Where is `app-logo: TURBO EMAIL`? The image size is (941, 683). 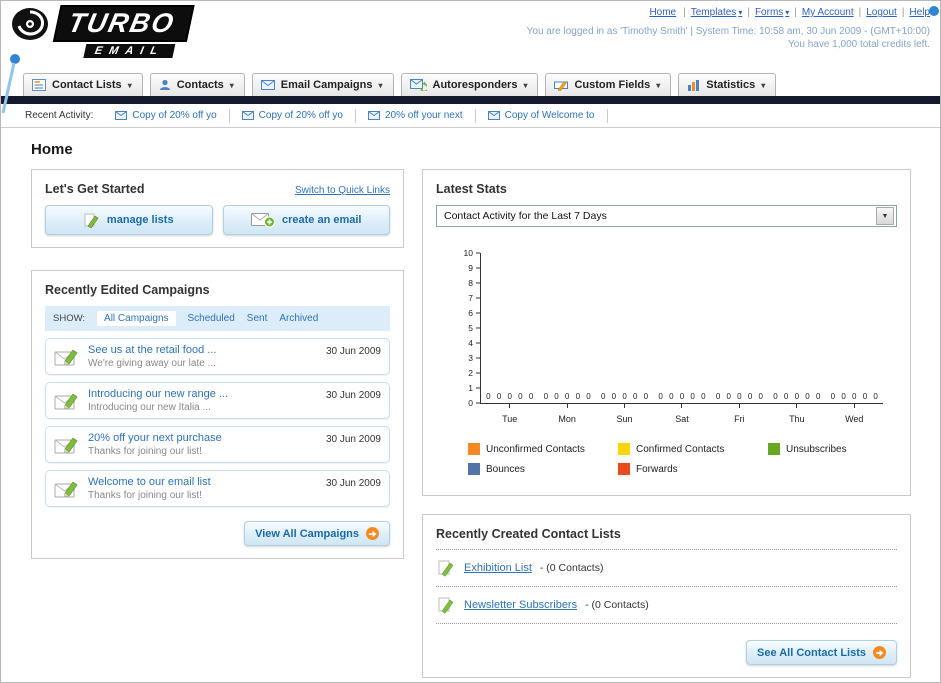 app-logo: TURBO EMAIL is located at coordinates (102, 31).